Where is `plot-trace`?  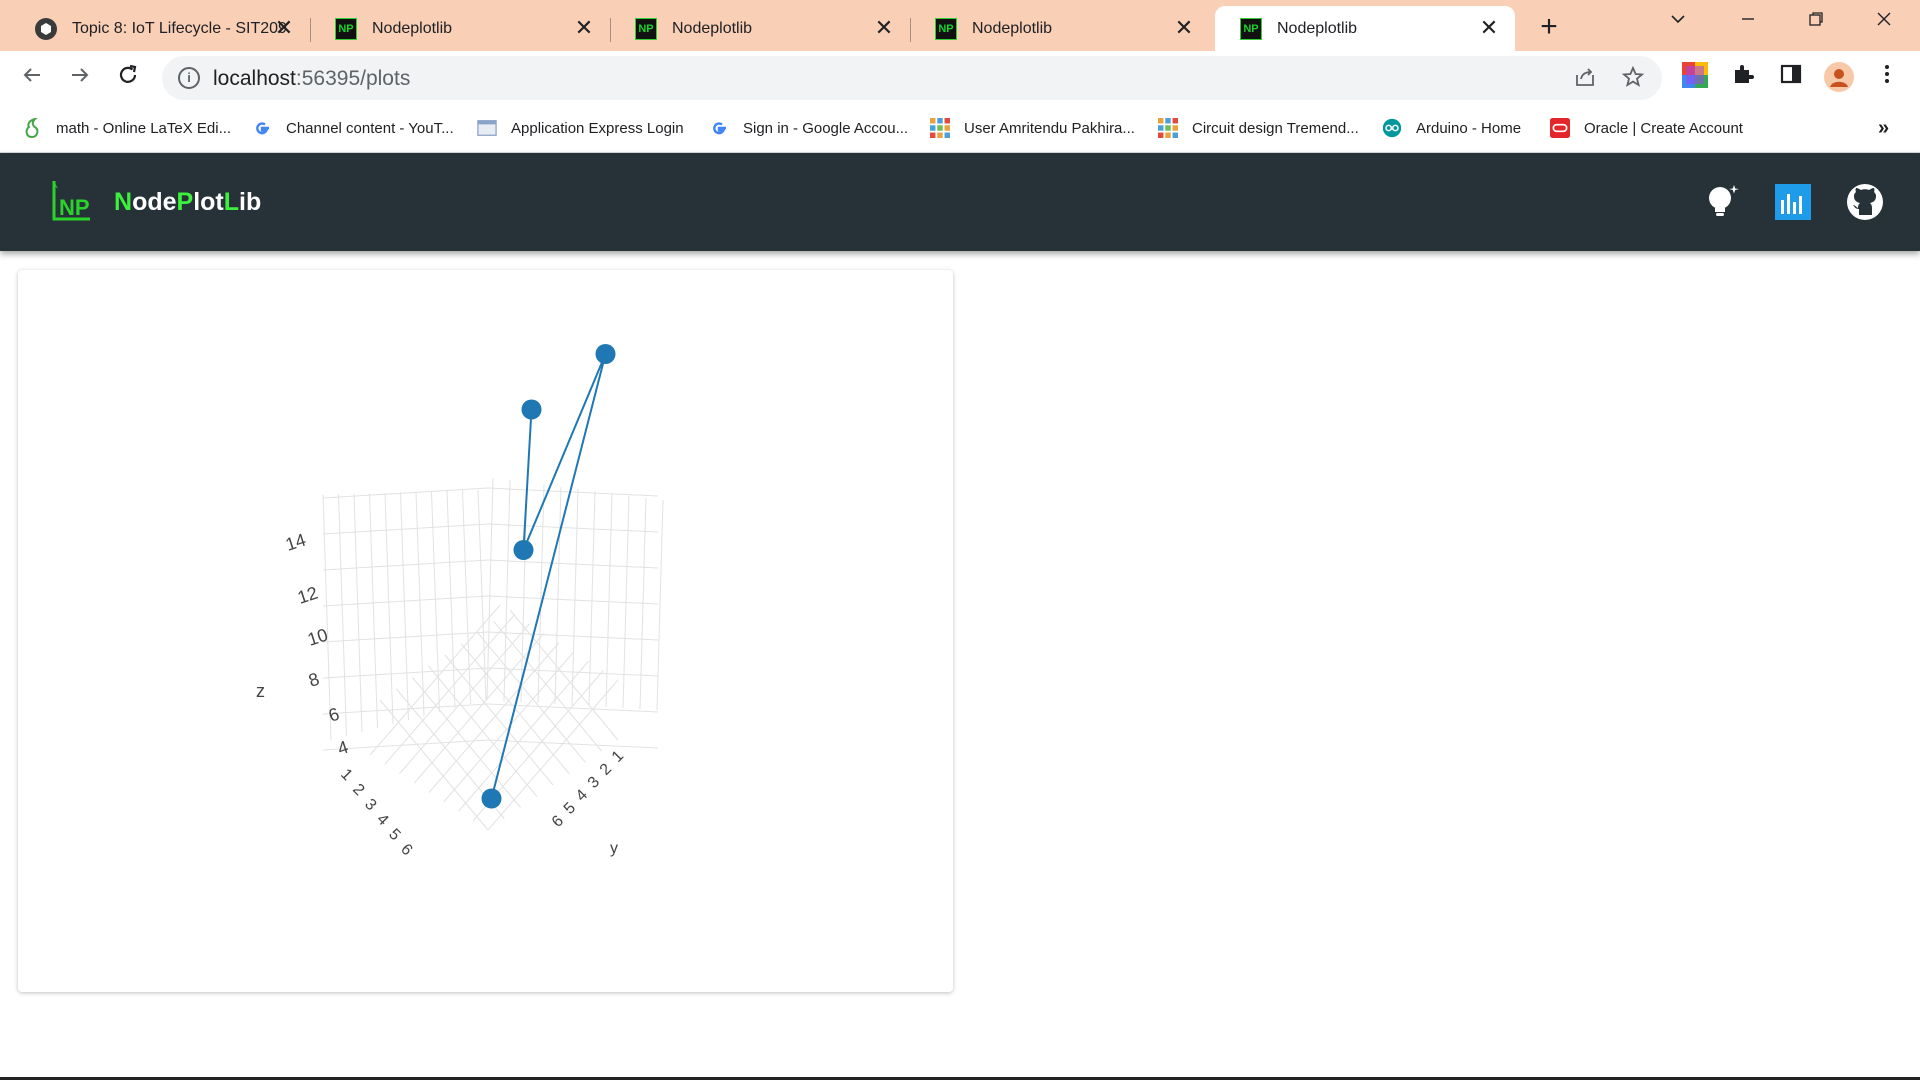
plot-trace is located at coordinates (548, 576).